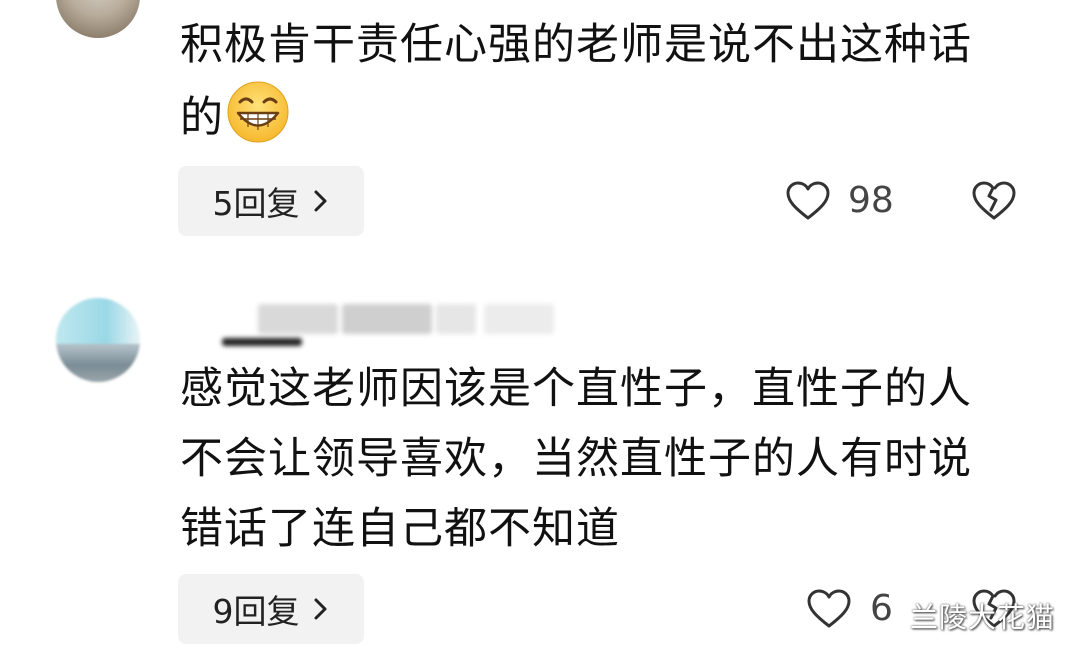 The image size is (1080, 654). I want to click on view-replies-button: 9回复, so click(271, 609).